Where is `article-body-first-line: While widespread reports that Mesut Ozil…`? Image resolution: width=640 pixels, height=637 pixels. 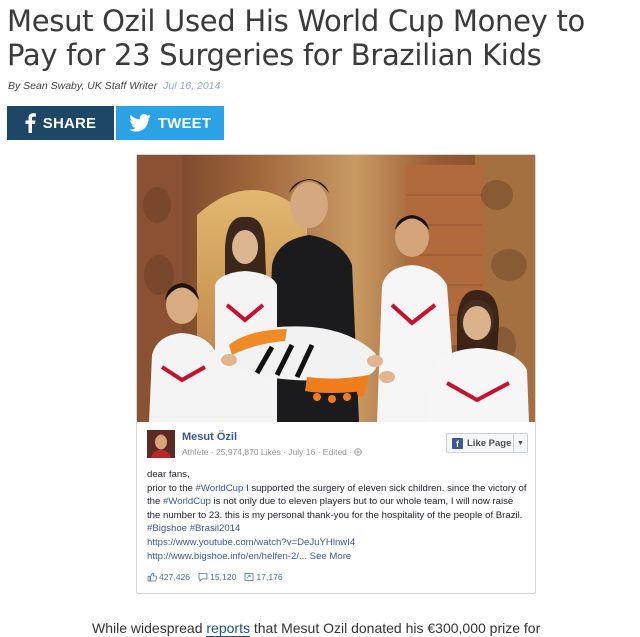
article-body-first-line: While widespread reports that Mesut Ozil… is located at coordinates (316, 628).